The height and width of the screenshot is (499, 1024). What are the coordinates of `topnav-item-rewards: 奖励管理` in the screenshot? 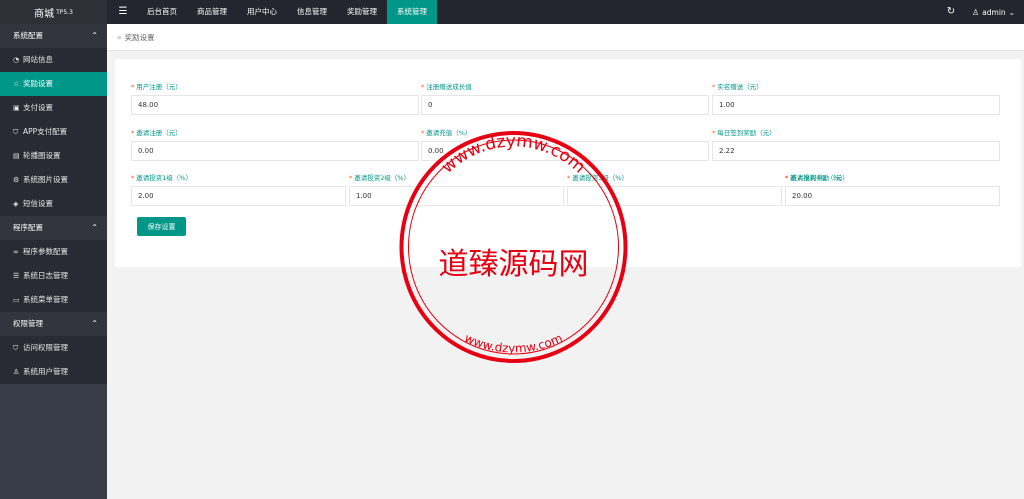 It's located at (362, 12).